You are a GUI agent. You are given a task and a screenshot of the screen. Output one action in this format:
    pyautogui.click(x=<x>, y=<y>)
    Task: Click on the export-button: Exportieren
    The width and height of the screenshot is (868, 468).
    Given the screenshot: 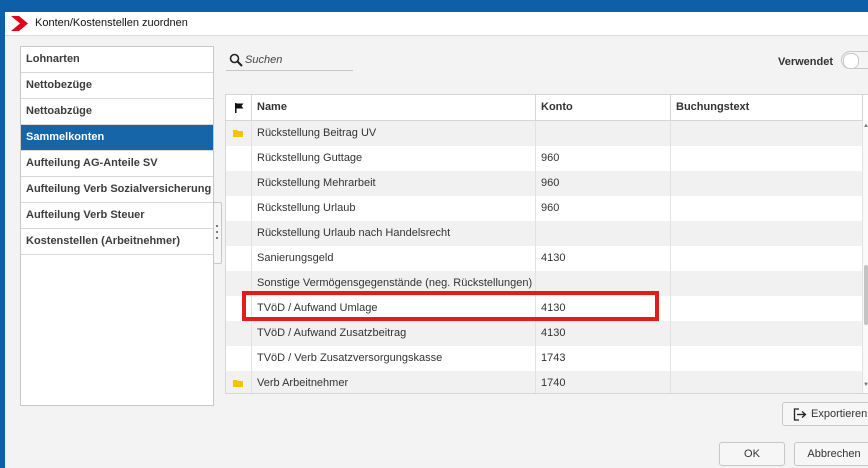 What is the action you would take?
    pyautogui.click(x=825, y=414)
    